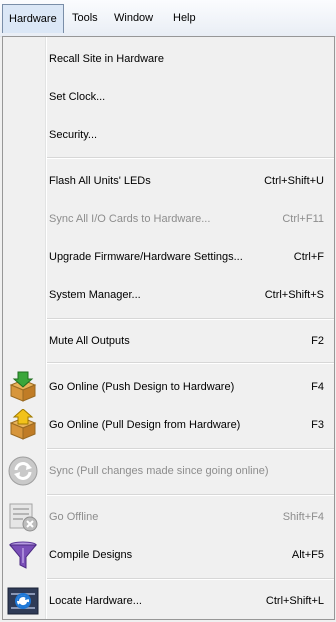 Image resolution: width=336 pixels, height=622 pixels. I want to click on funnel-icon, so click(23, 555).